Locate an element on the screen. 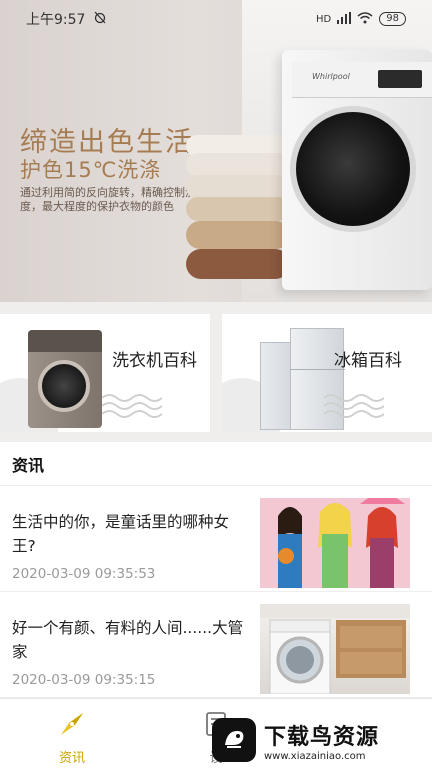  towel-stack-image is located at coordinates (238, 207).